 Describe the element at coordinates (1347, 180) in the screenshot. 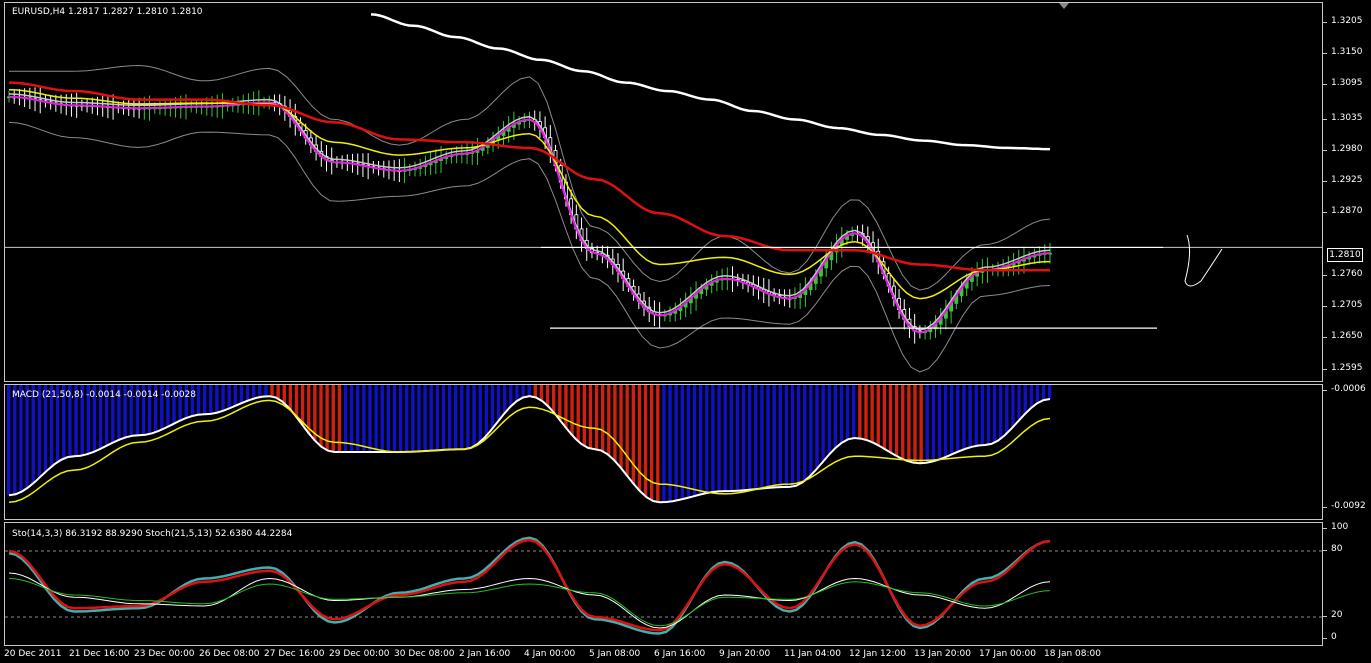

I see `price-axis-tick-label: 1.2925` at that location.